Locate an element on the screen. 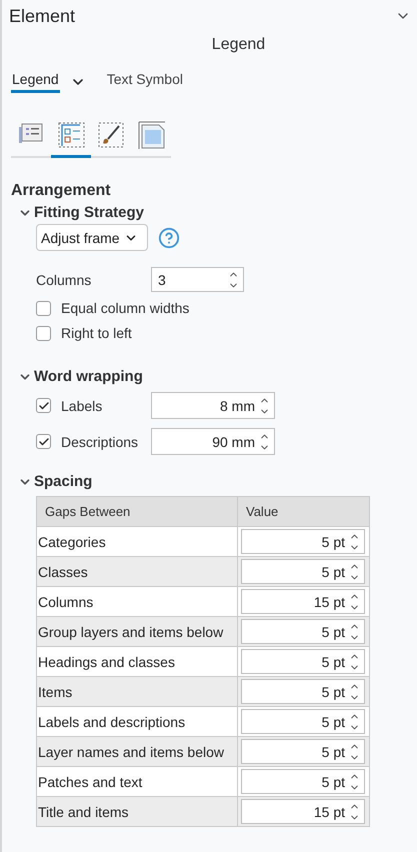  number-field: 3 is located at coordinates (197, 279).